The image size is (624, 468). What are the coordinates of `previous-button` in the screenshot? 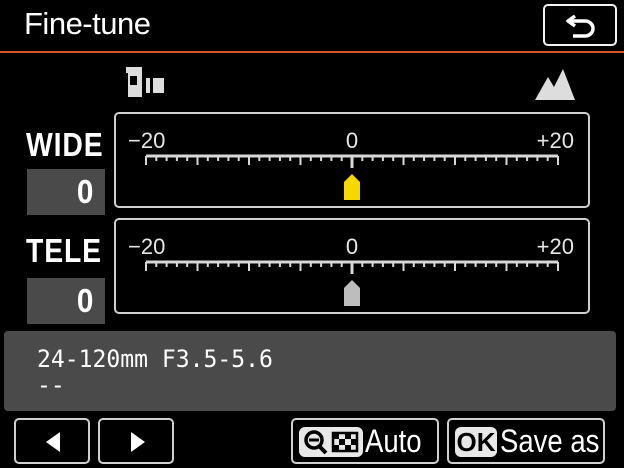 It's located at (52, 441).